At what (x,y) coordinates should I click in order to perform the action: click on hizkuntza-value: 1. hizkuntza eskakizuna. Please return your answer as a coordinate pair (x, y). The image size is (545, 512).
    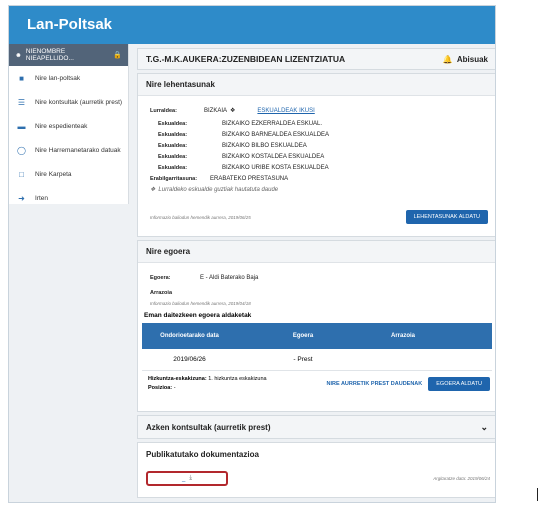
    Looking at the image, I should click on (237, 379).